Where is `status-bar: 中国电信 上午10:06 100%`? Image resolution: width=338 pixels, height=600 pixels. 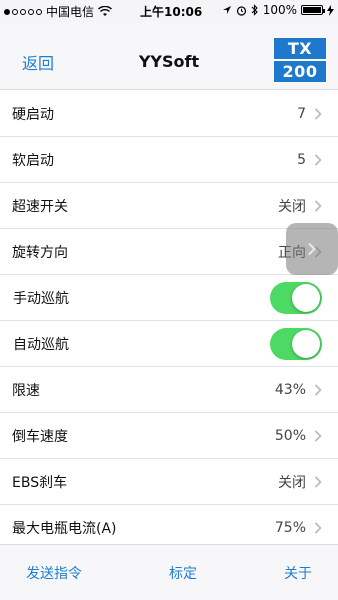 status-bar: 中国电信 上午10:06 100% is located at coordinates (169, 11).